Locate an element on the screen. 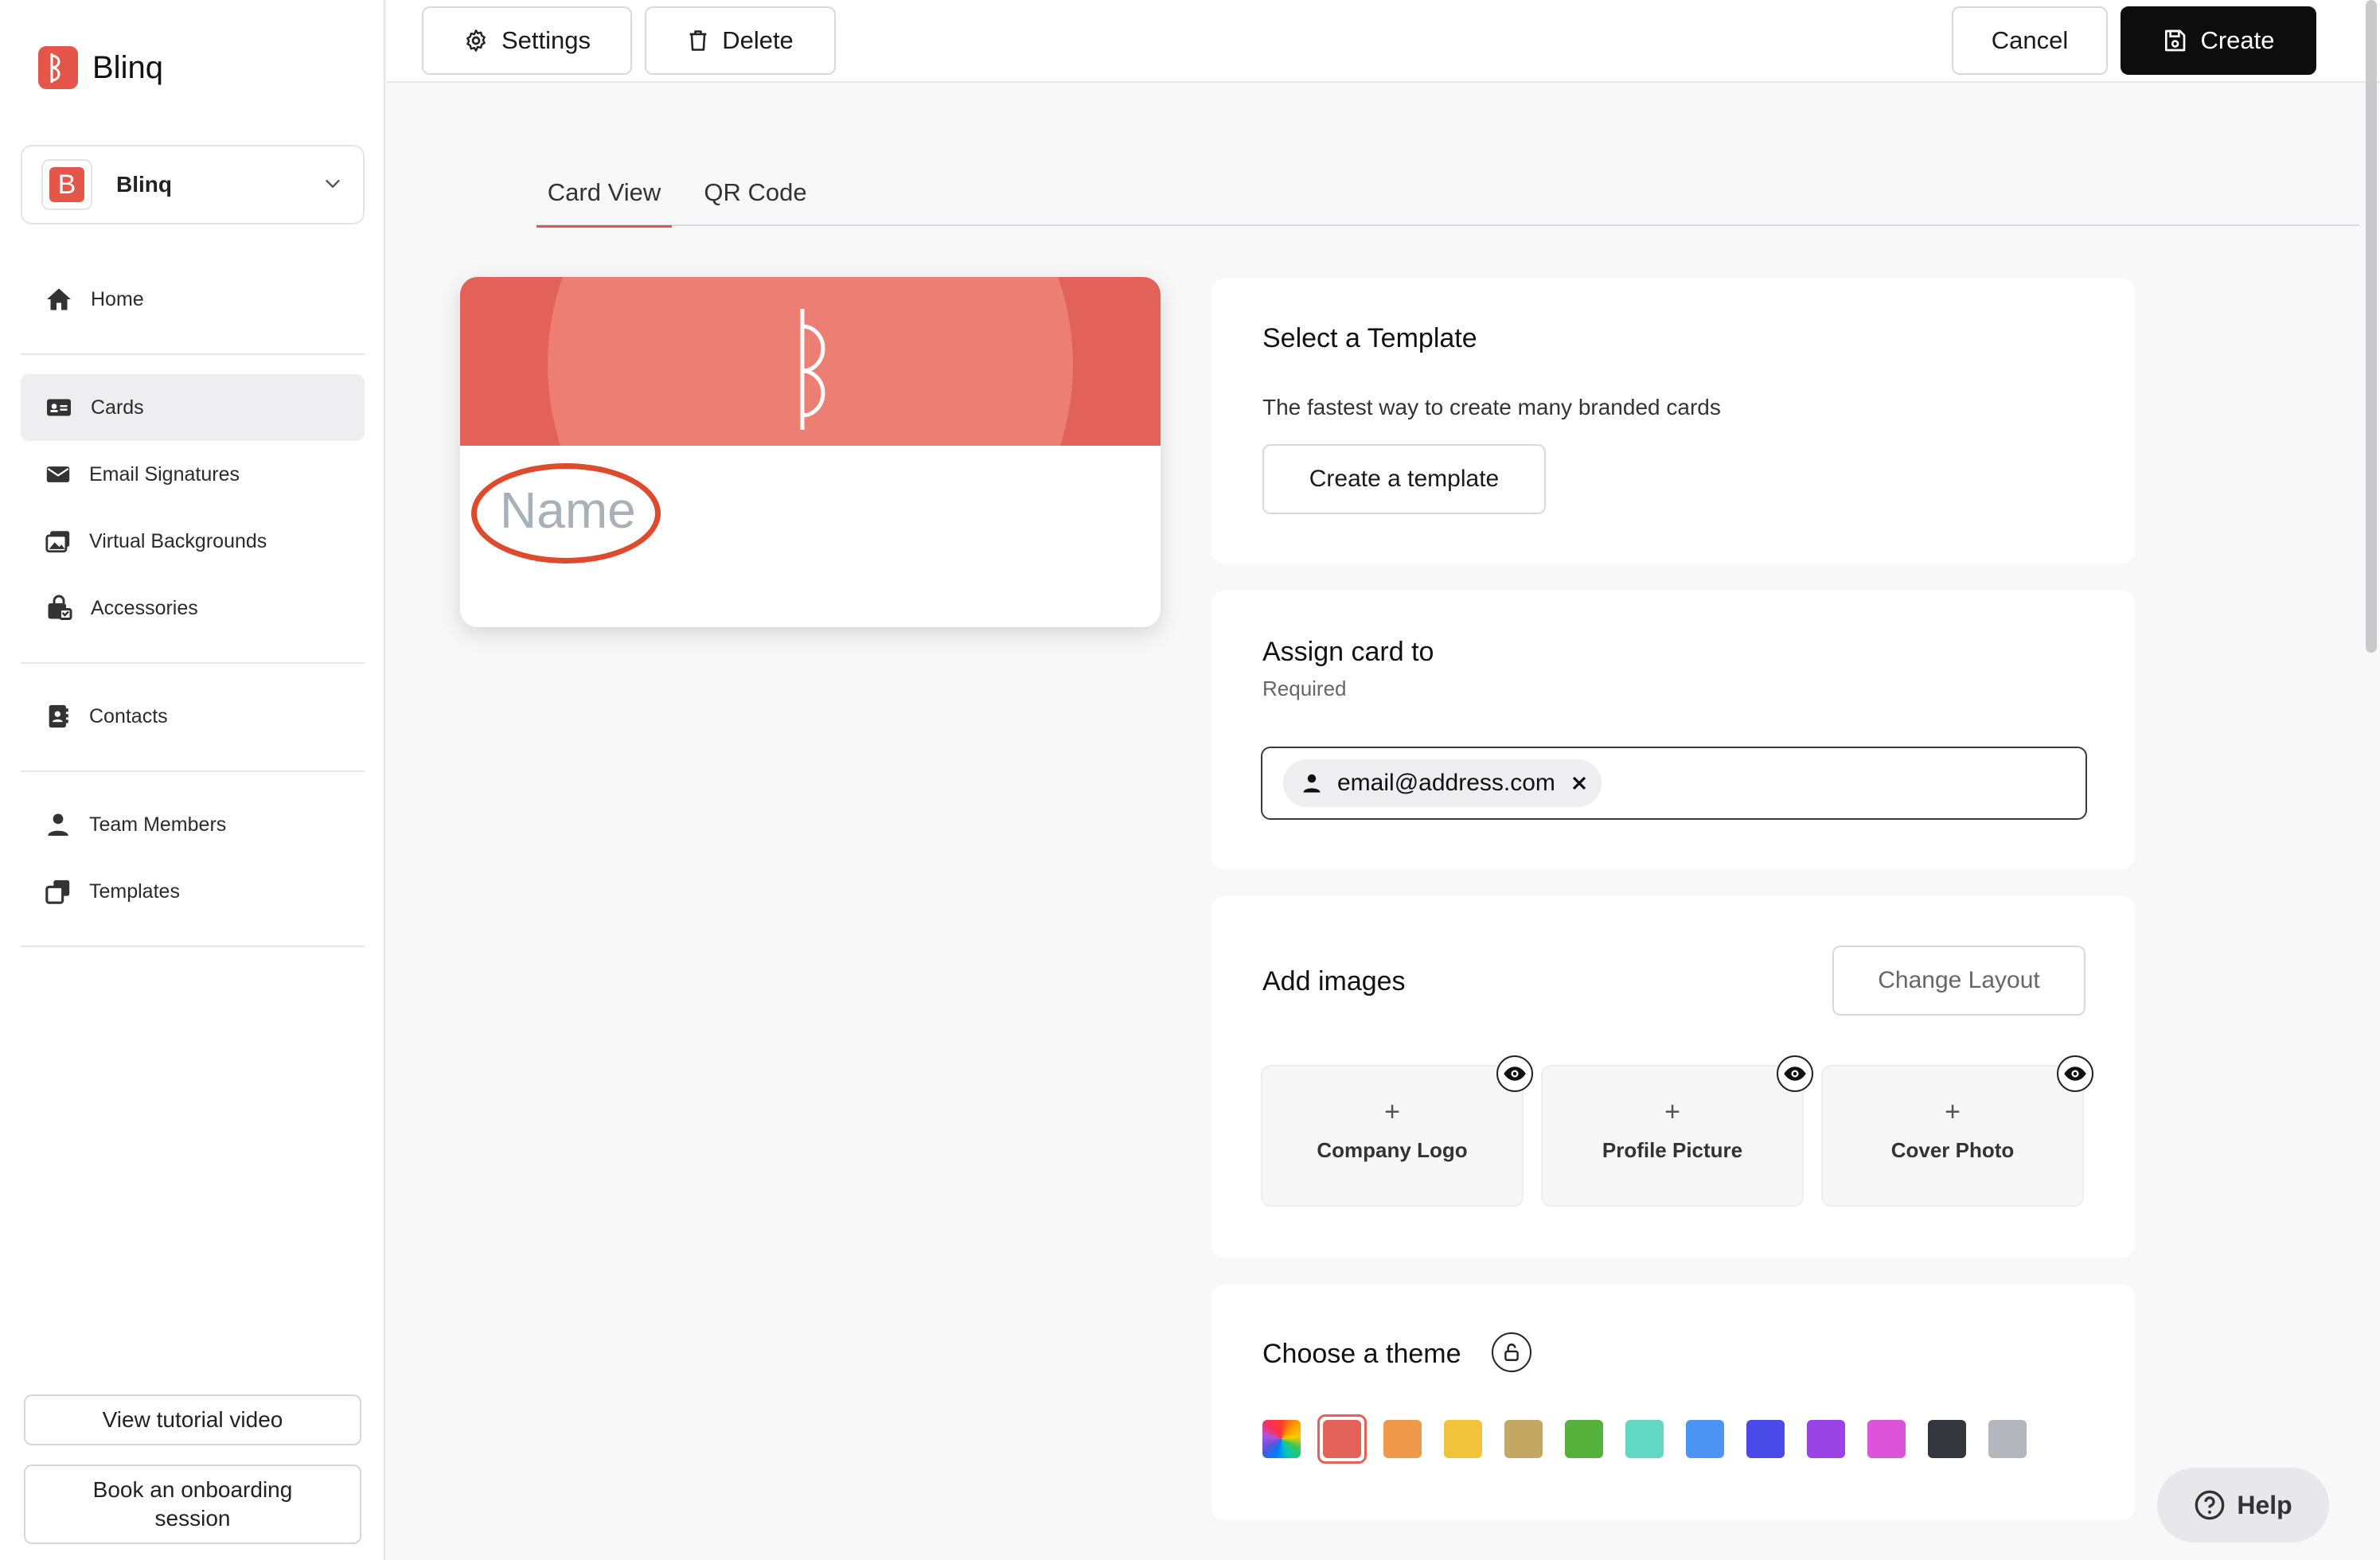 The image size is (2380, 1560). sidebar-item-label: Virtual Backgrounds is located at coordinates (178, 540).